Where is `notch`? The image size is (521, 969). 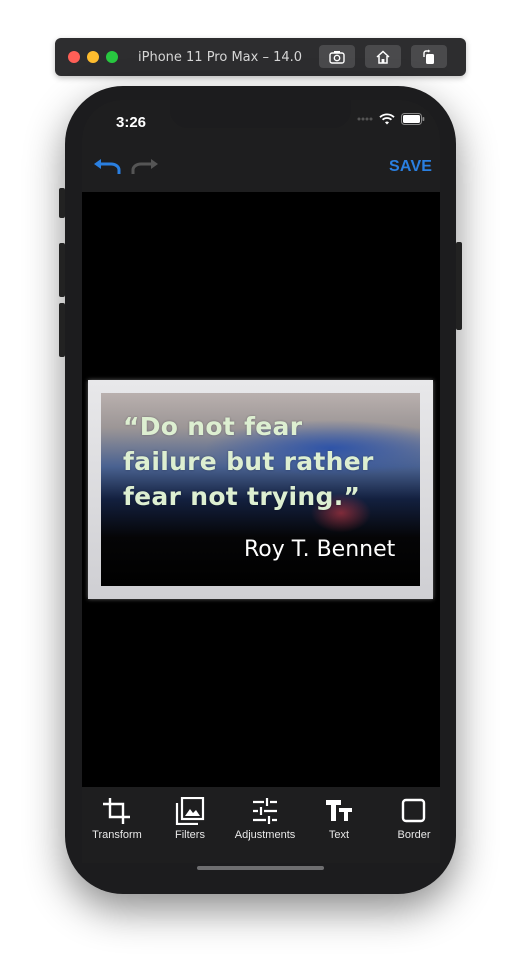
notch is located at coordinates (260, 114).